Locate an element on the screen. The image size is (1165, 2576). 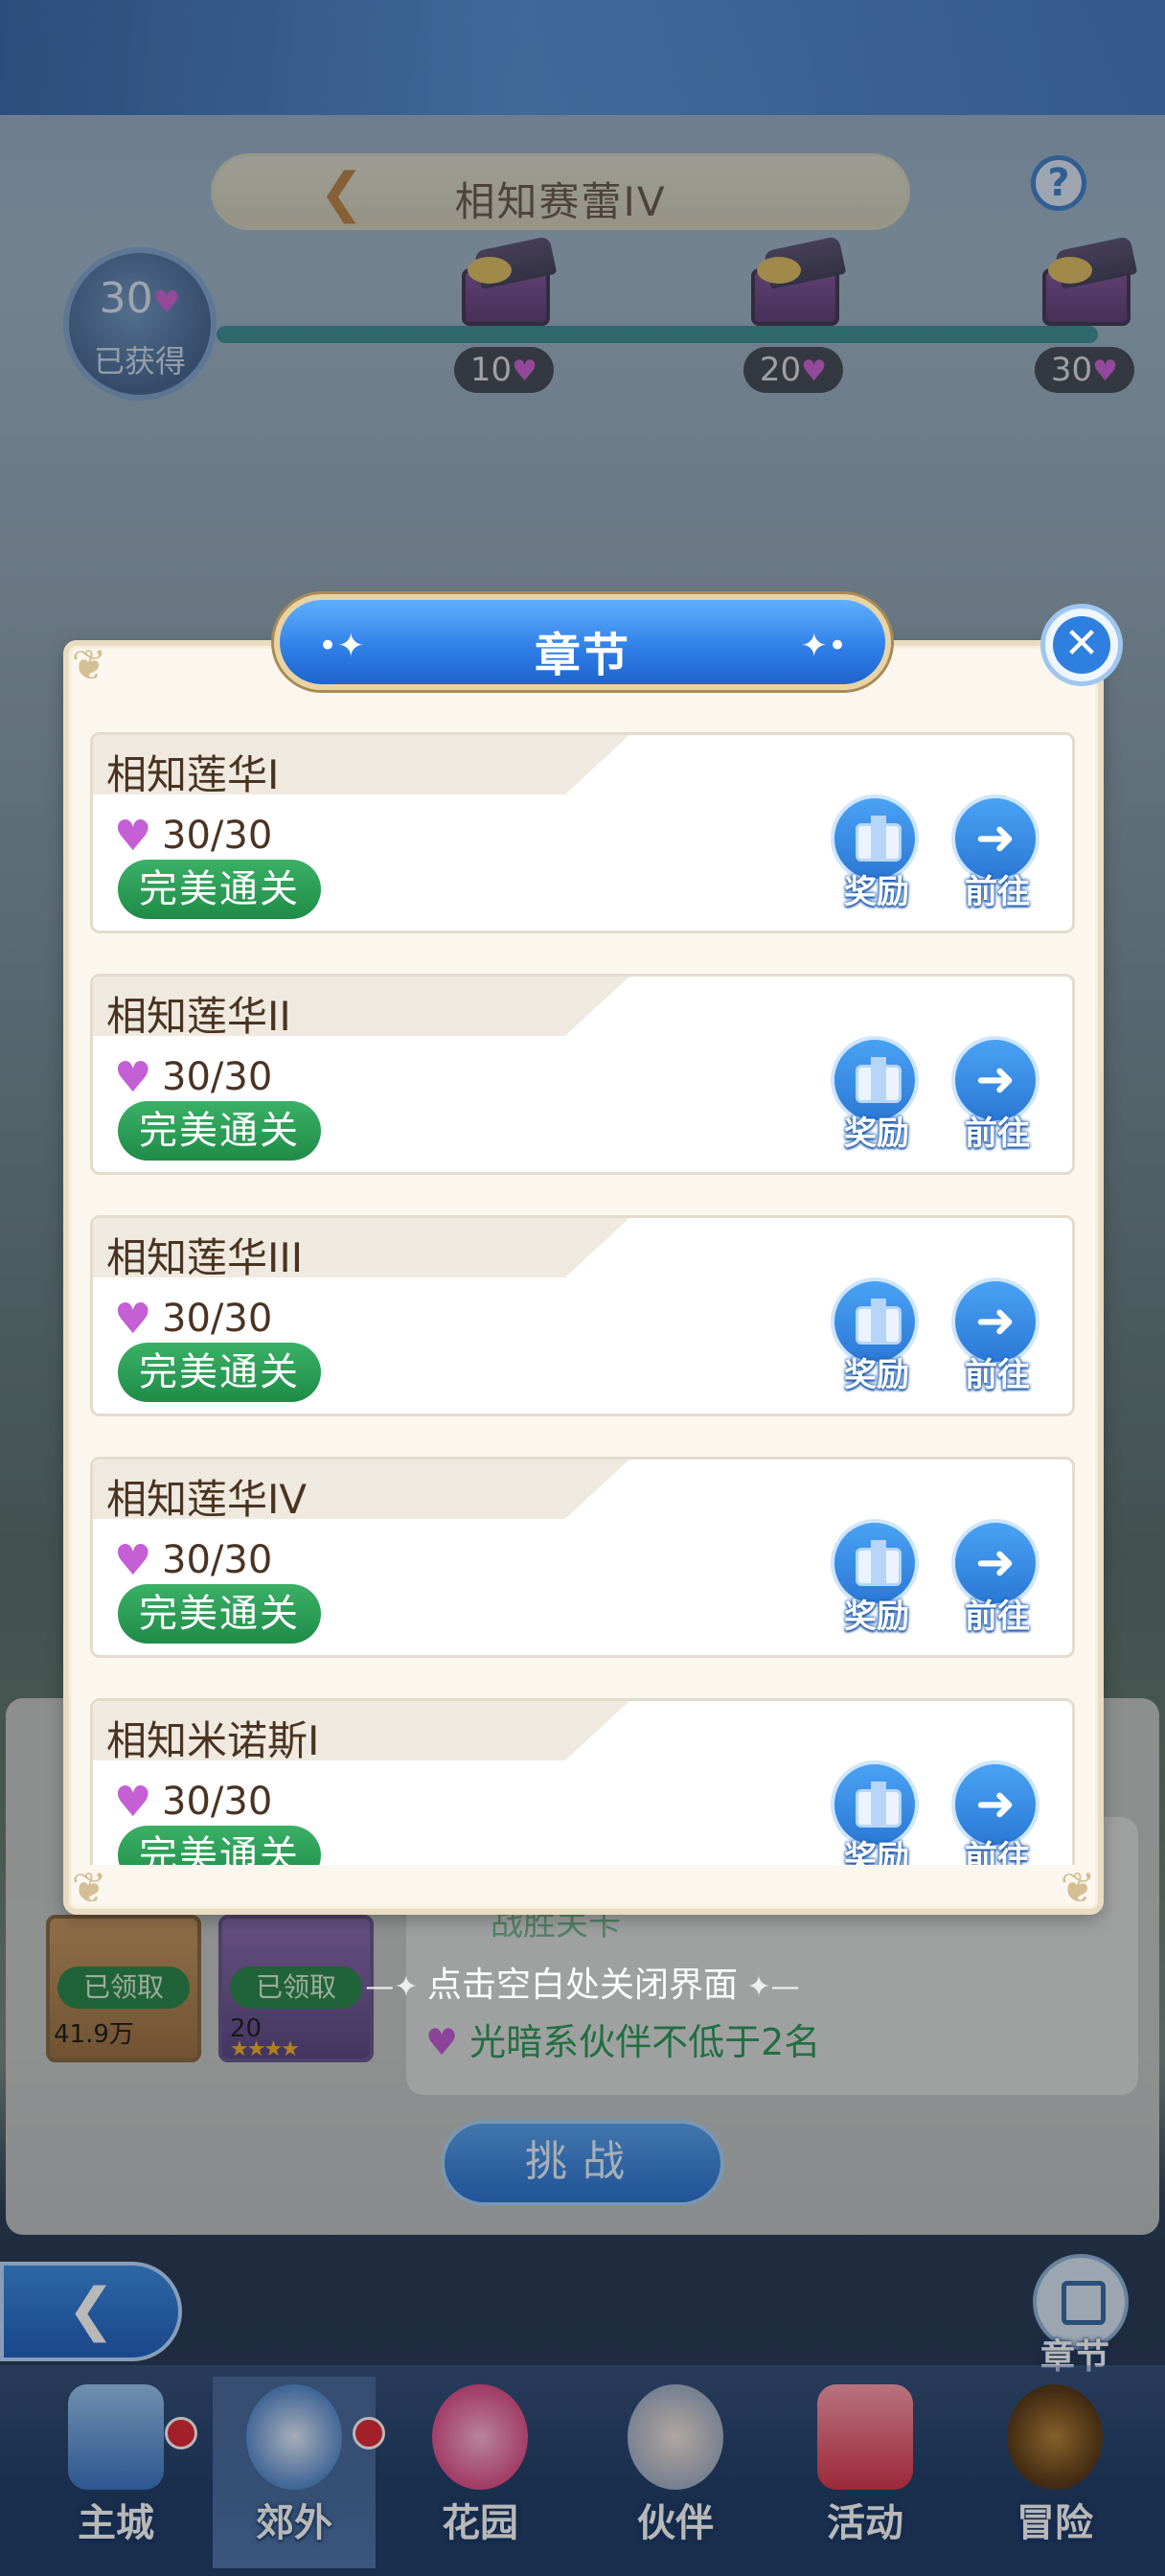
chapter-name: 相知莲华III is located at coordinates (205, 1257).